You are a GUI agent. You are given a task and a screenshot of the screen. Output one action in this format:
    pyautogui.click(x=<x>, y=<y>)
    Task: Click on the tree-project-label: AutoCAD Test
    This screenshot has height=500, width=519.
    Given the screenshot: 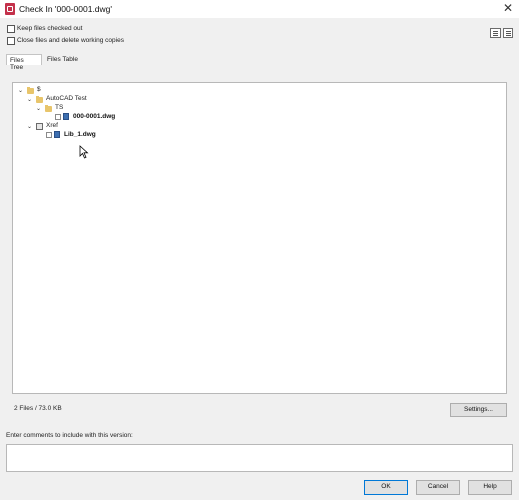 What is the action you would take?
    pyautogui.click(x=66, y=98)
    